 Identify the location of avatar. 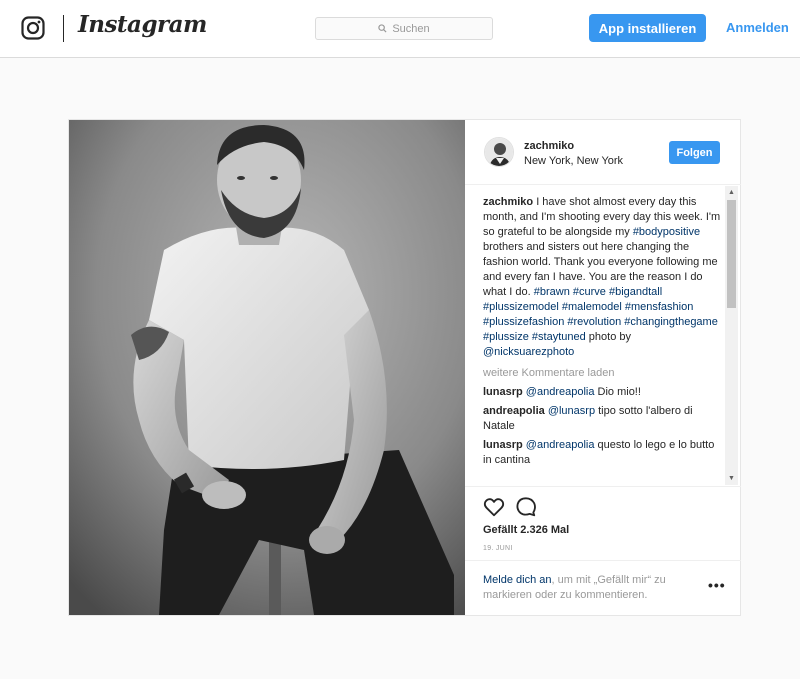
(499, 152).